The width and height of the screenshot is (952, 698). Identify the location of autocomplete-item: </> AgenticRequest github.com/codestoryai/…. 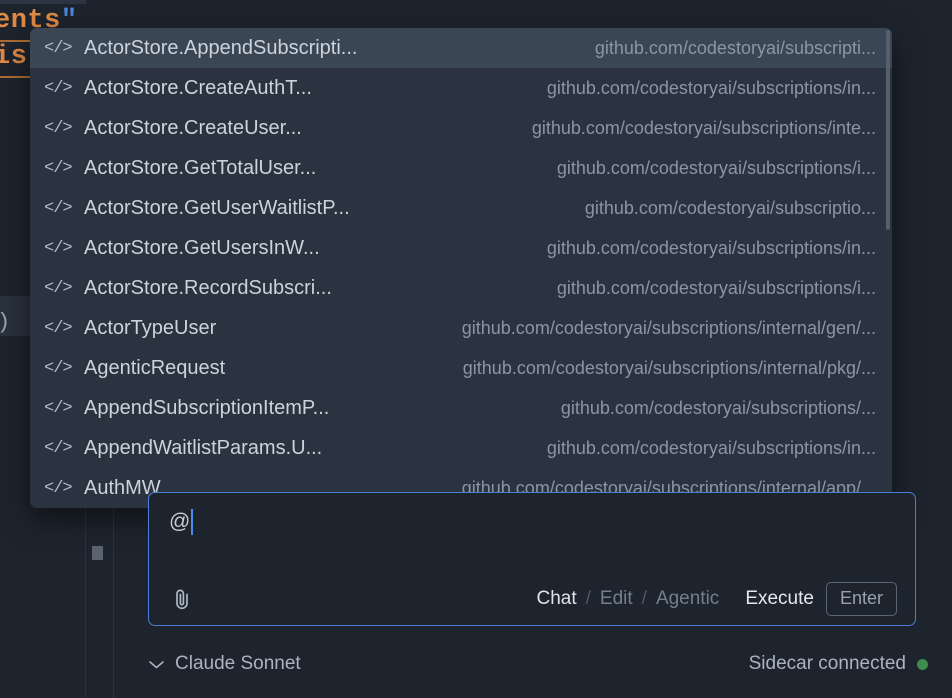
(461, 368).